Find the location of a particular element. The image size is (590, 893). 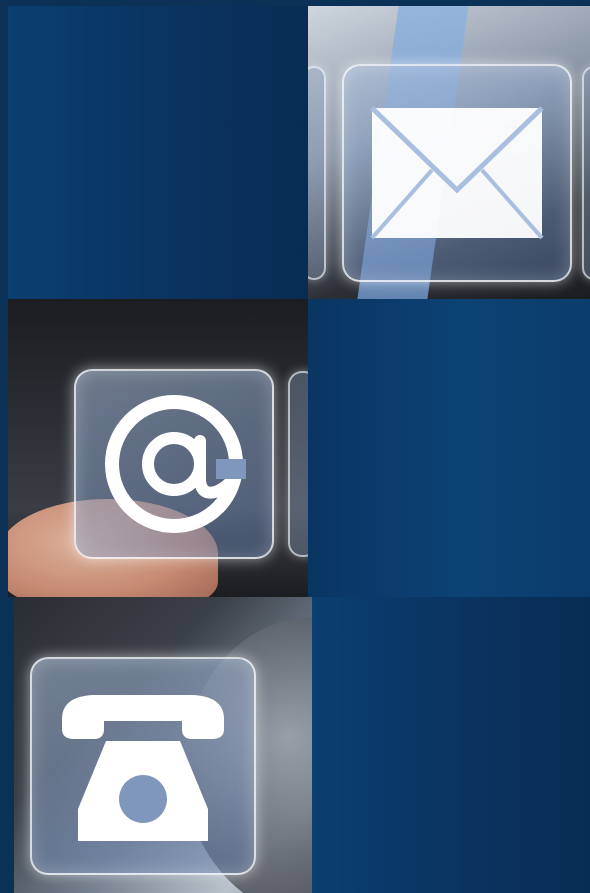

at-sign-button is located at coordinates (174, 464).